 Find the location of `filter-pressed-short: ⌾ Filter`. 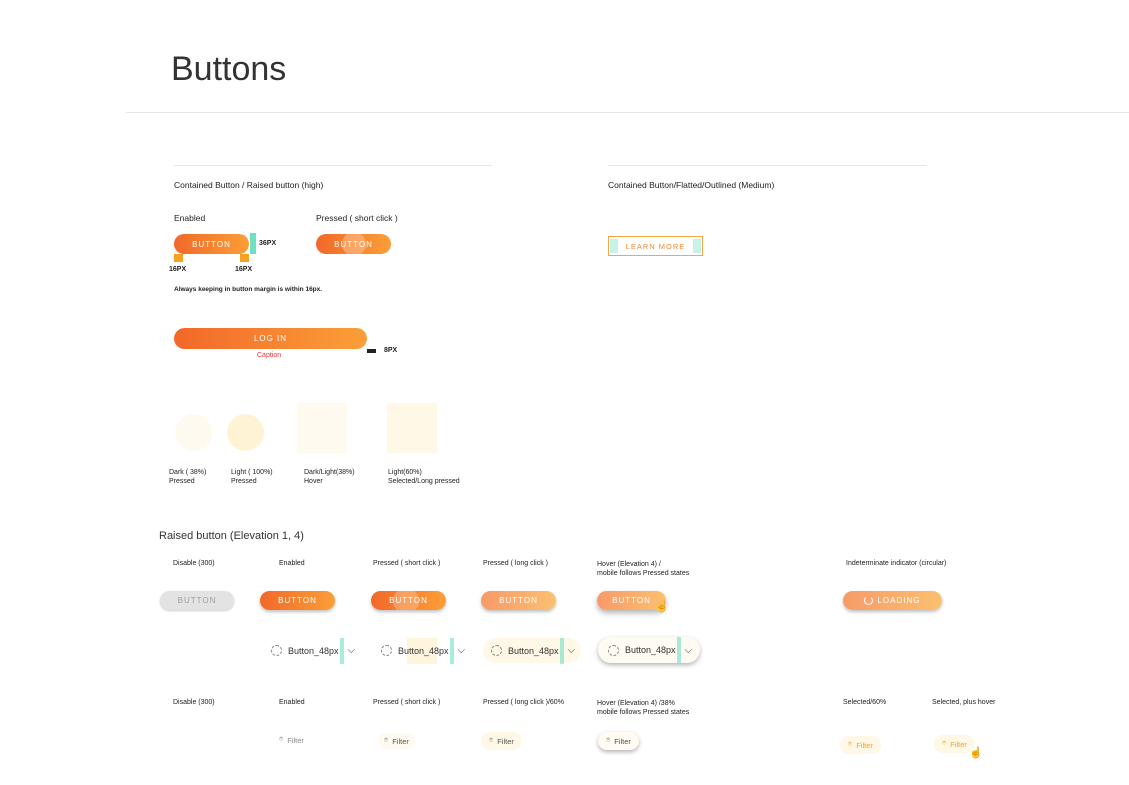

filter-pressed-short: ⌾ Filter is located at coordinates (396, 741).